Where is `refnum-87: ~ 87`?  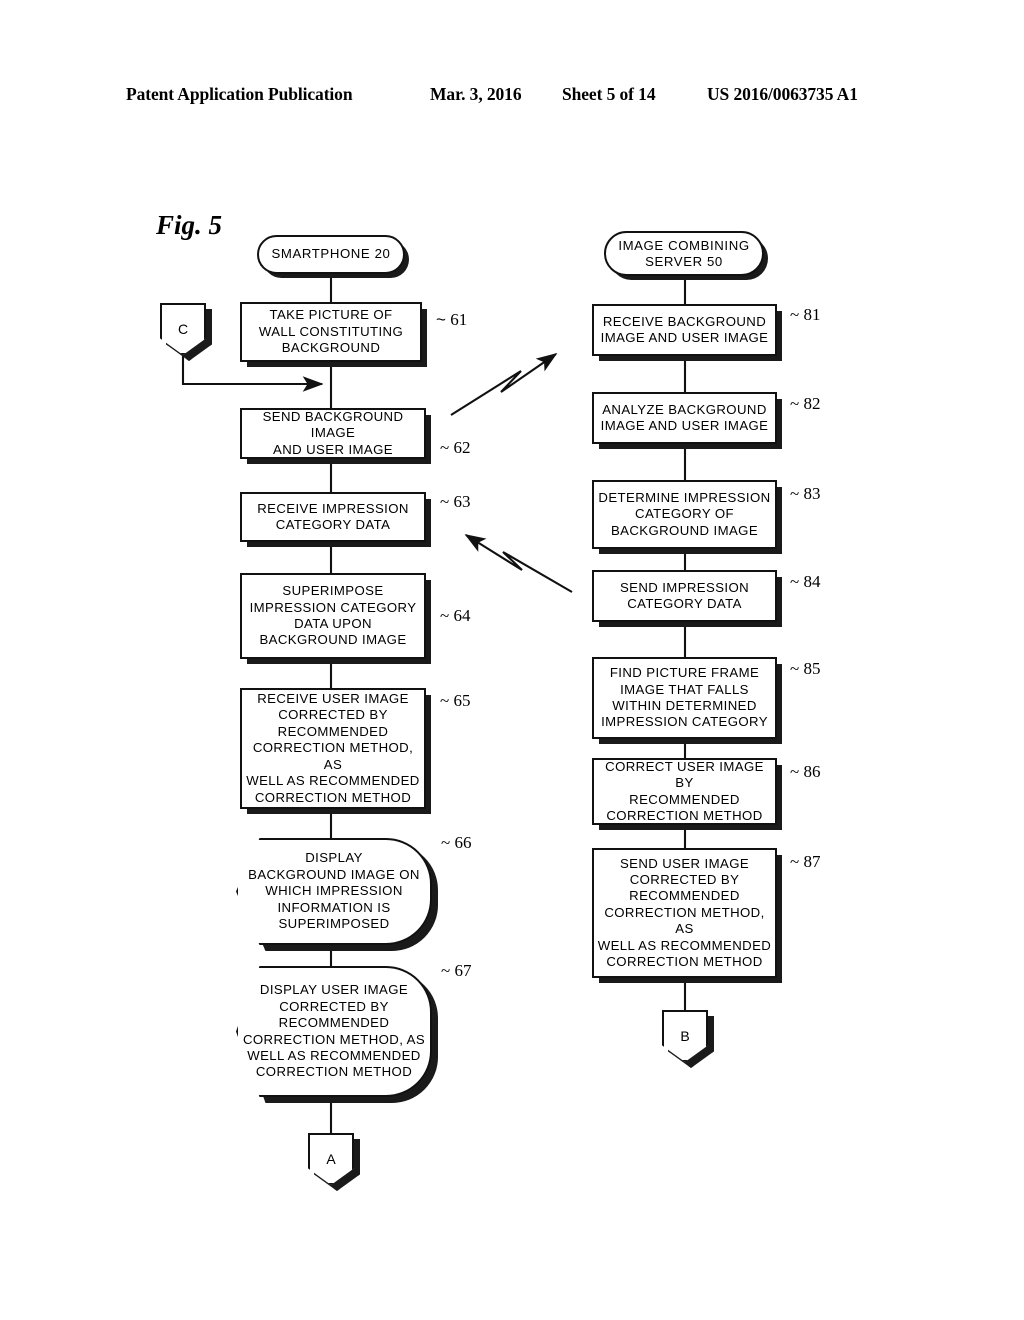
refnum-87: ~ 87 is located at coordinates (805, 861).